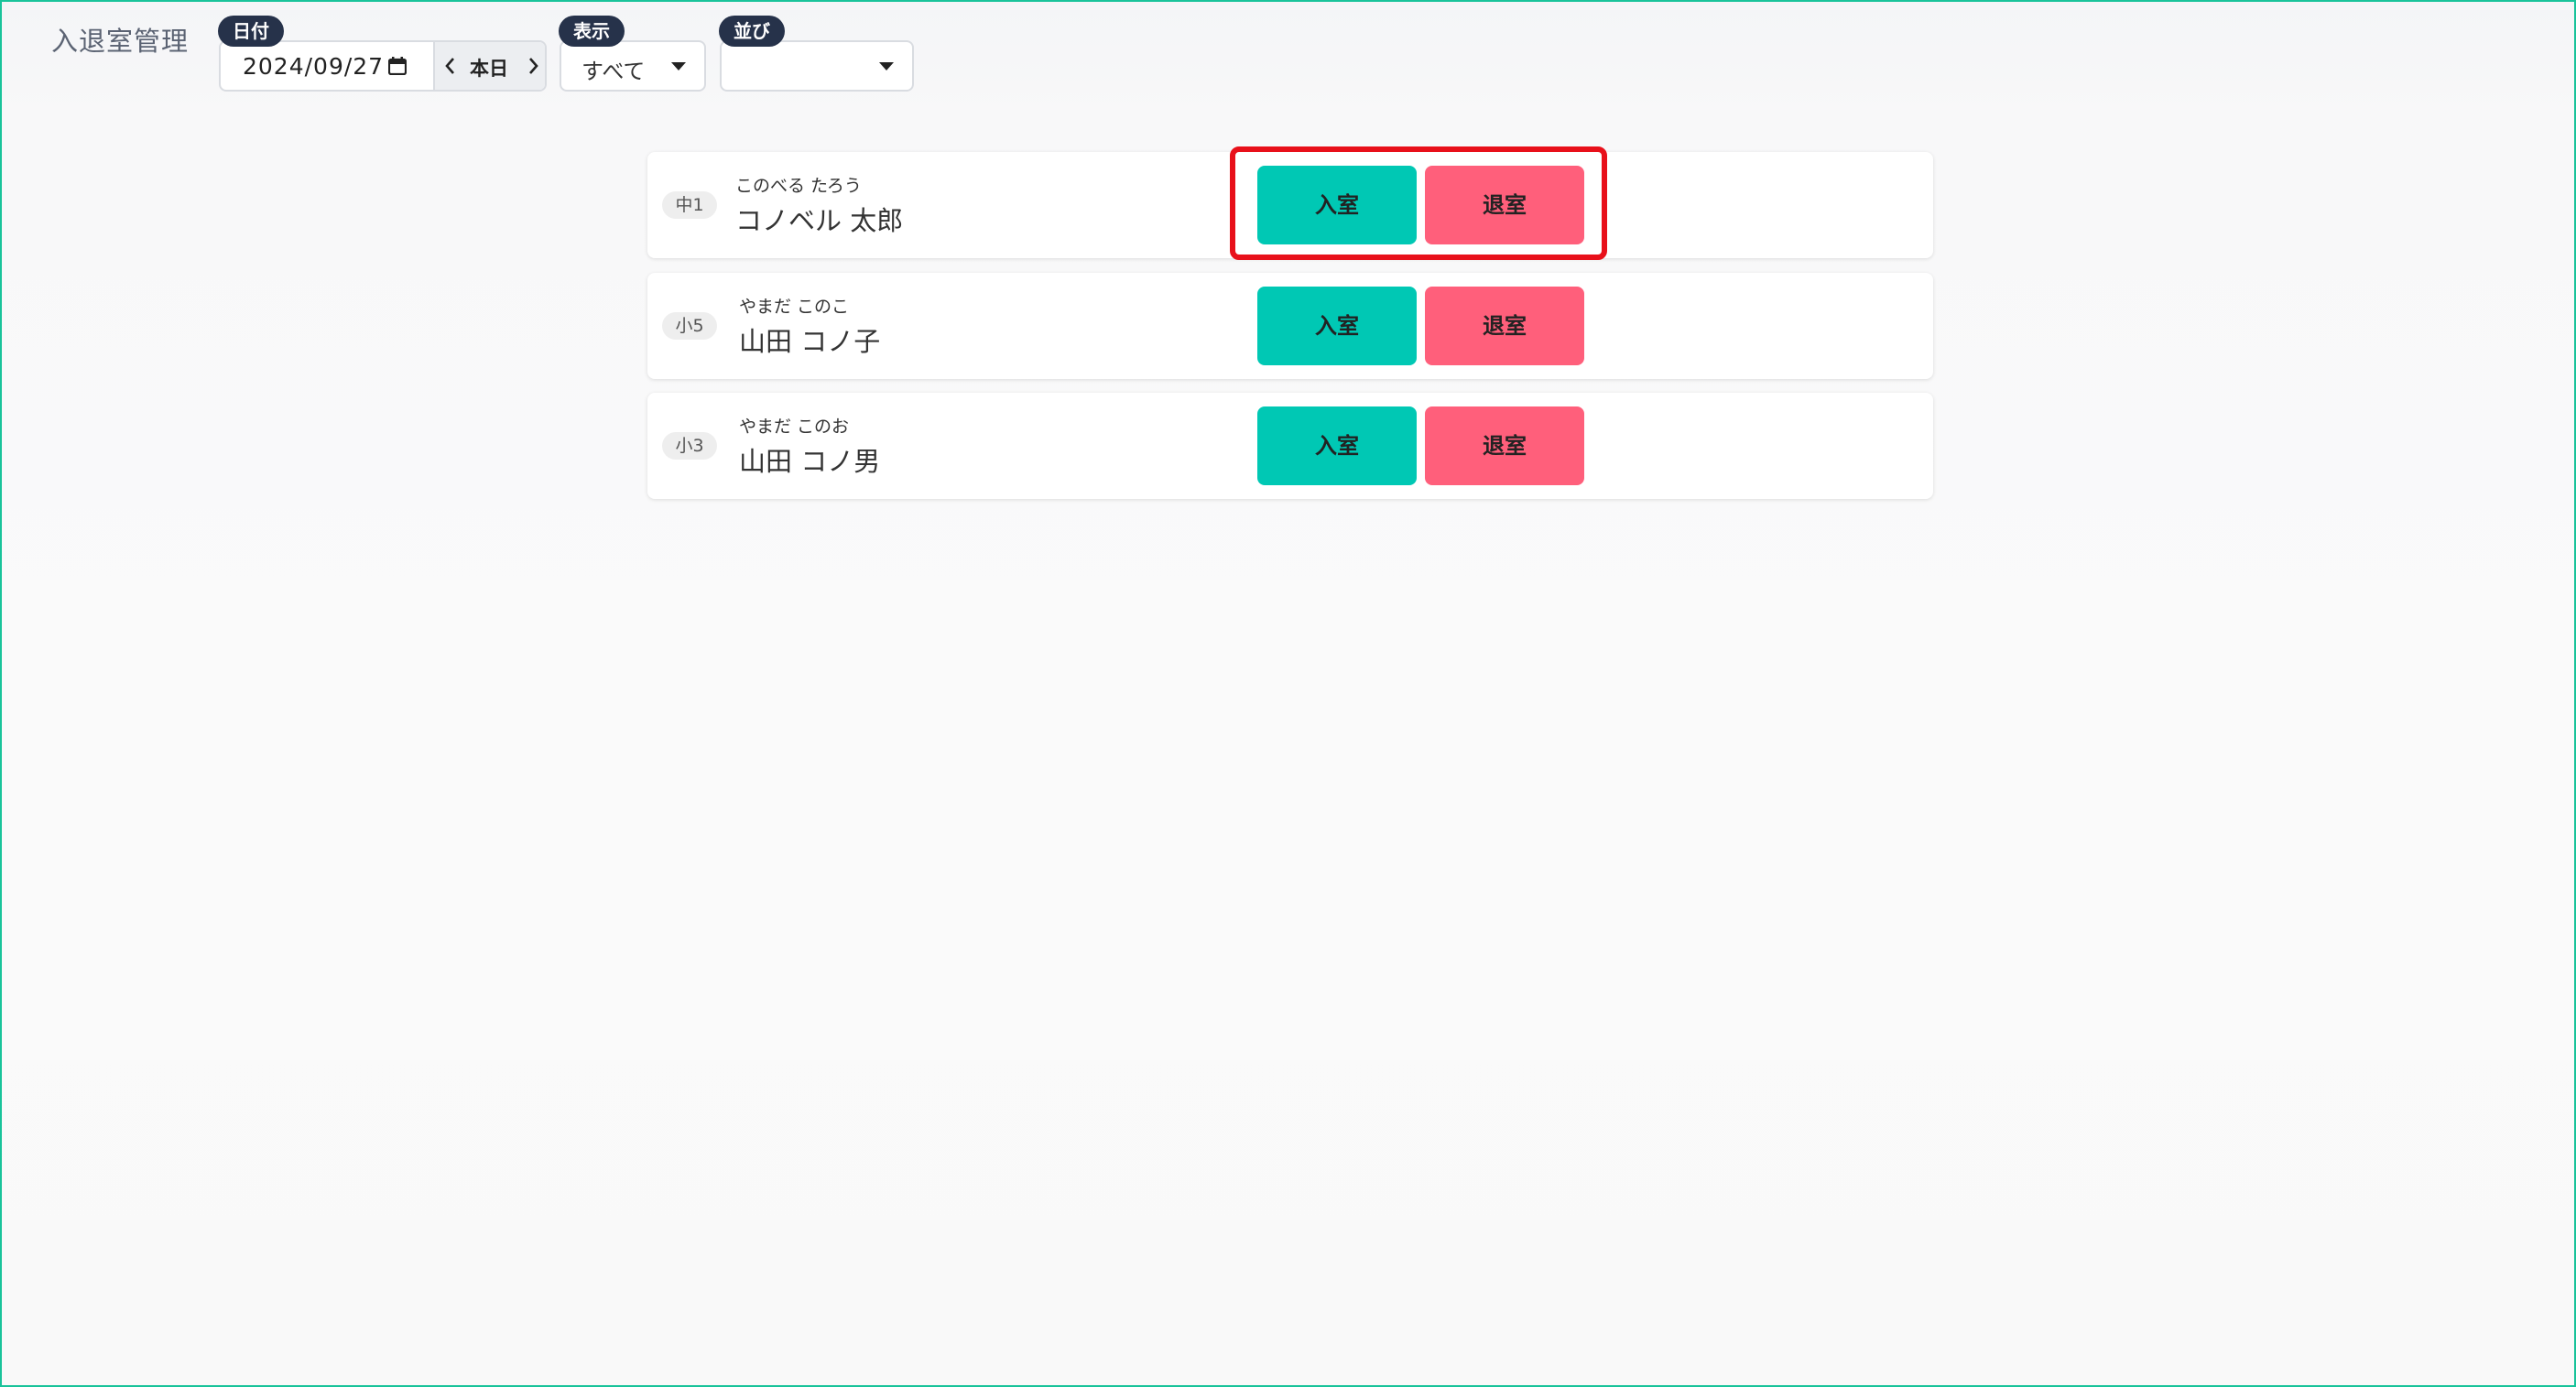 The image size is (2576, 1387). I want to click on grade-badge: 小5, so click(689, 326).